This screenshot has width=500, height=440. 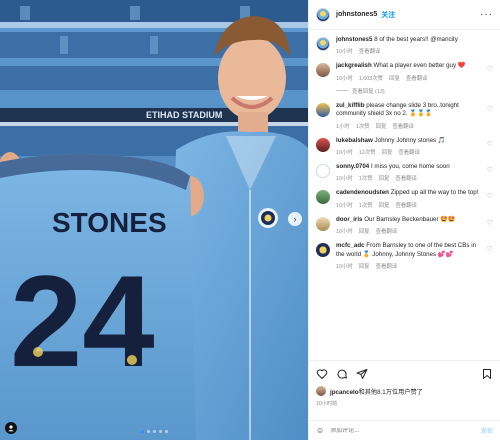 What do you see at coordinates (391, 392) in the screenshot?
I see `likes-count-text: 和其他8.1万位用户赞了` at bounding box center [391, 392].